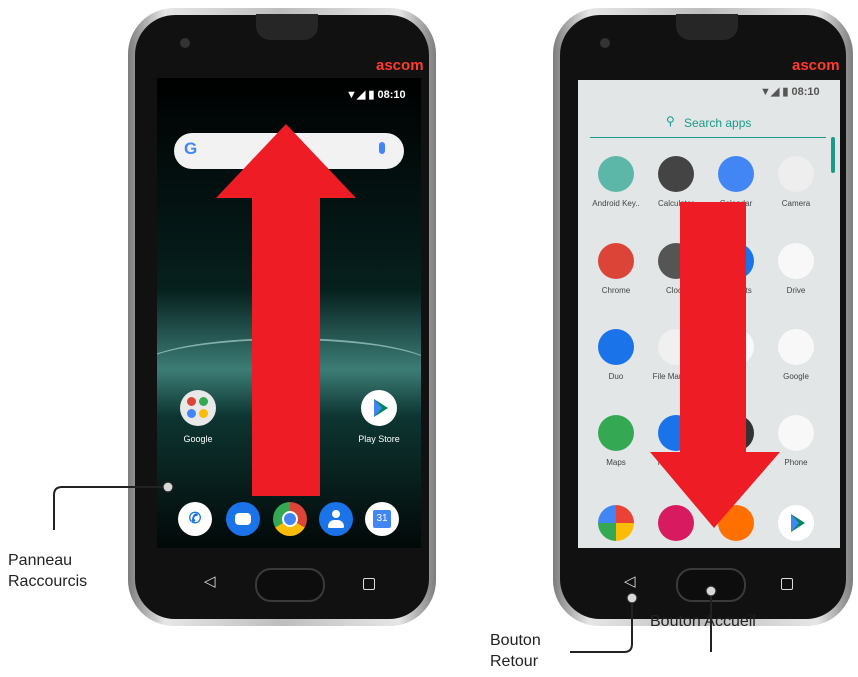 The height and width of the screenshot is (677, 858). Describe the element at coordinates (40, 560) in the screenshot. I see `shortcuts-panel-line-1: Panneau` at that location.